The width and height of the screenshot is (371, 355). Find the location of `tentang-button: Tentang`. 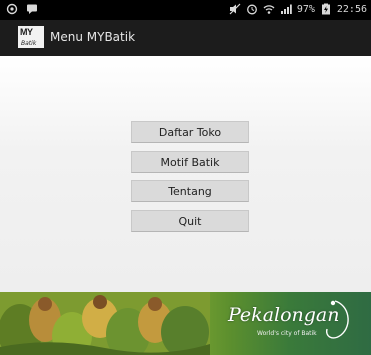

tentang-button: Tentang is located at coordinates (190, 191).